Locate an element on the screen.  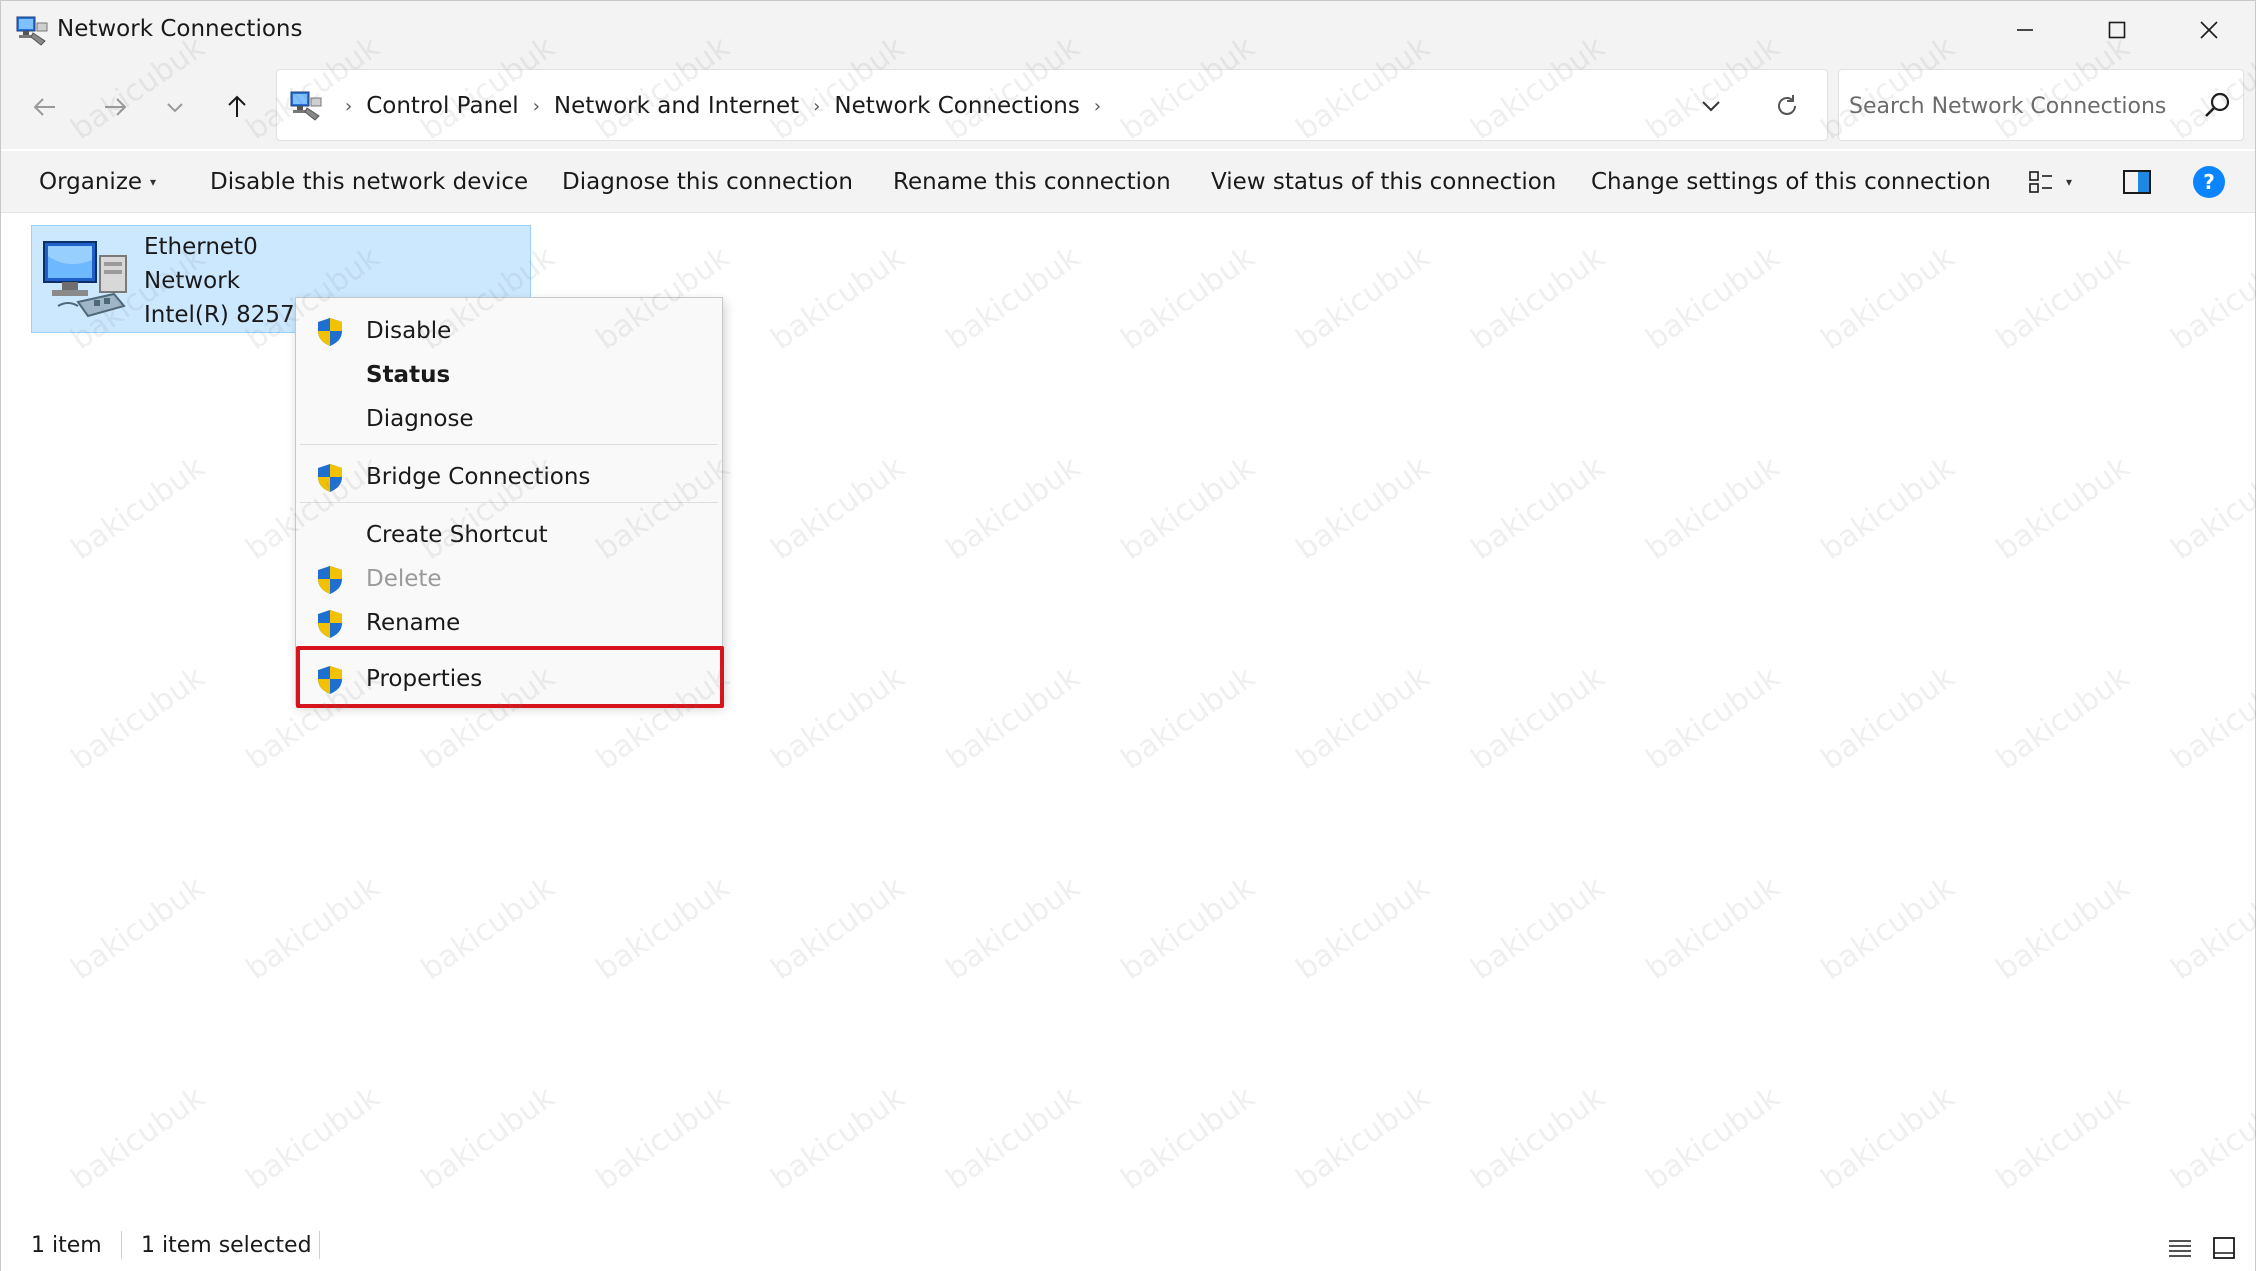
preview-pane-button is located at coordinates (2137, 182).